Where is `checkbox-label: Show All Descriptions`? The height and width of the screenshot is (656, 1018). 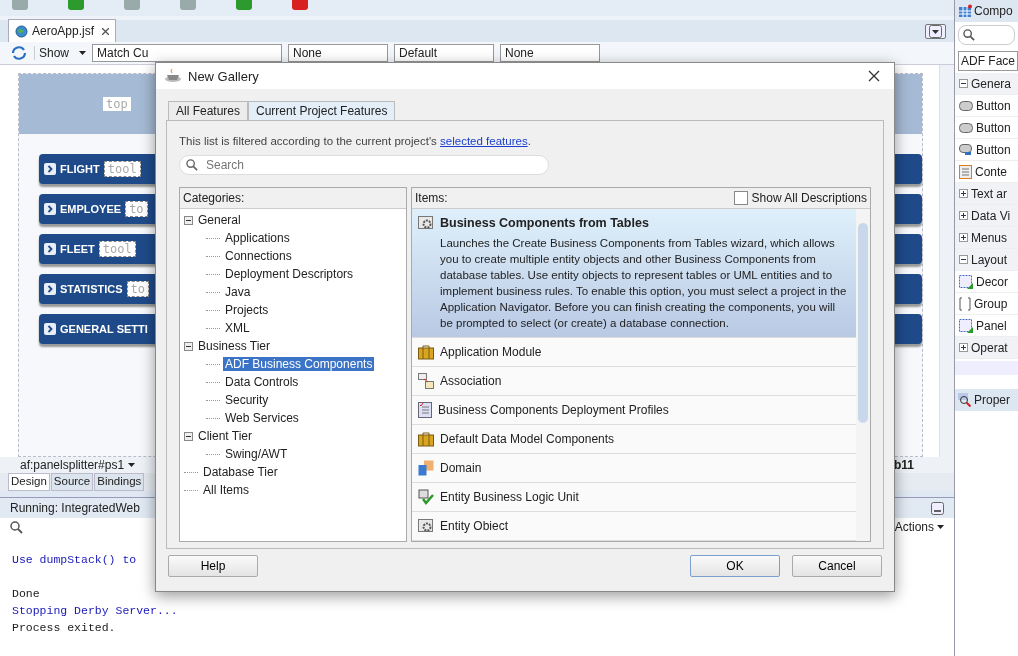
checkbox-label: Show All Descriptions is located at coordinates (809, 198).